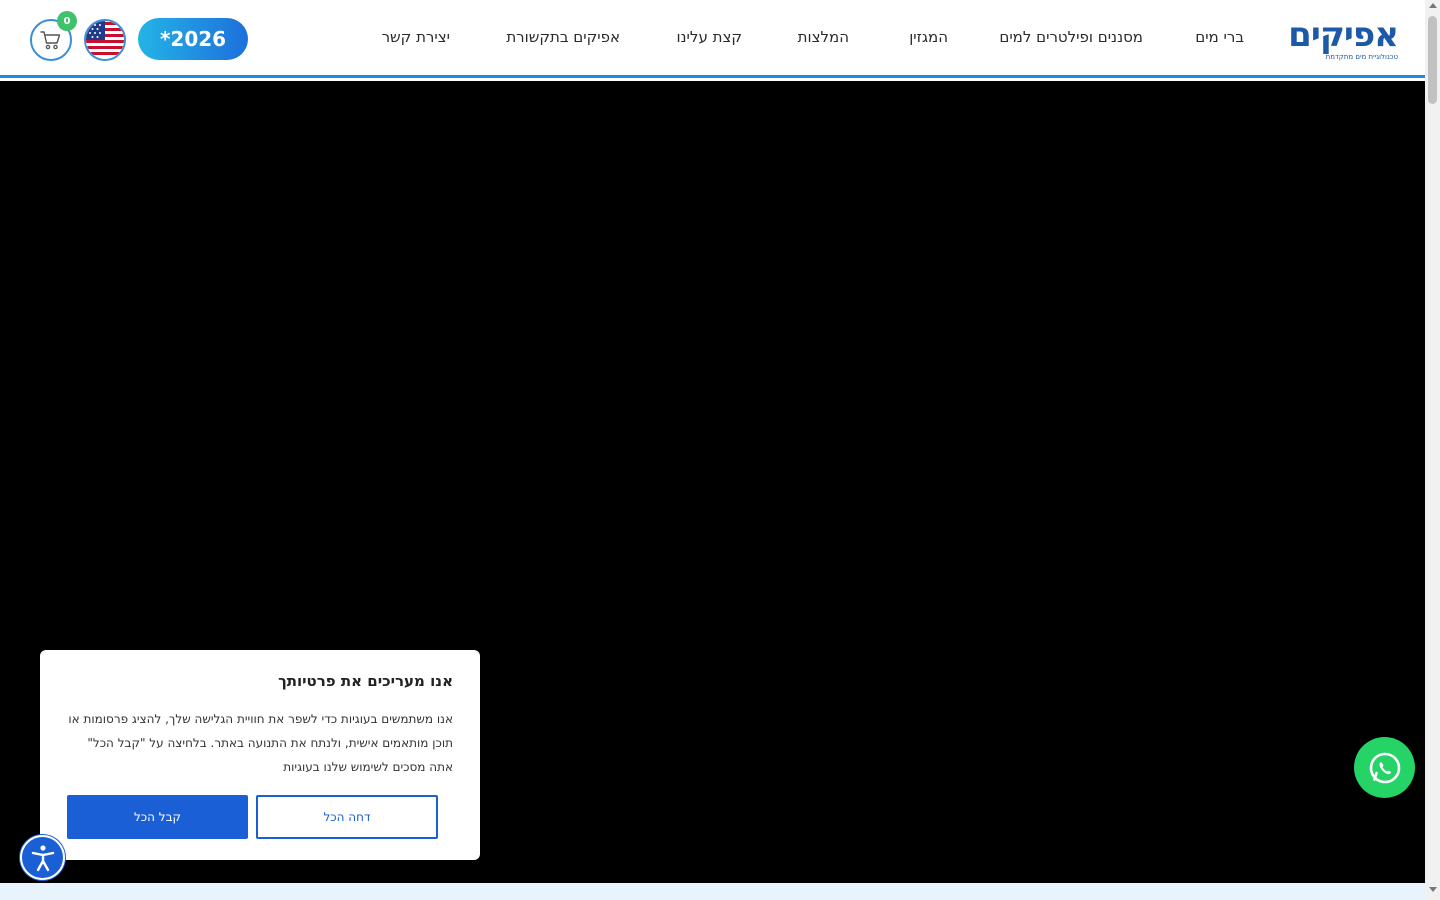 This screenshot has height=900, width=1440. What do you see at coordinates (709, 38) in the screenshot?
I see `nav-item-about: קצת עלינו` at bounding box center [709, 38].